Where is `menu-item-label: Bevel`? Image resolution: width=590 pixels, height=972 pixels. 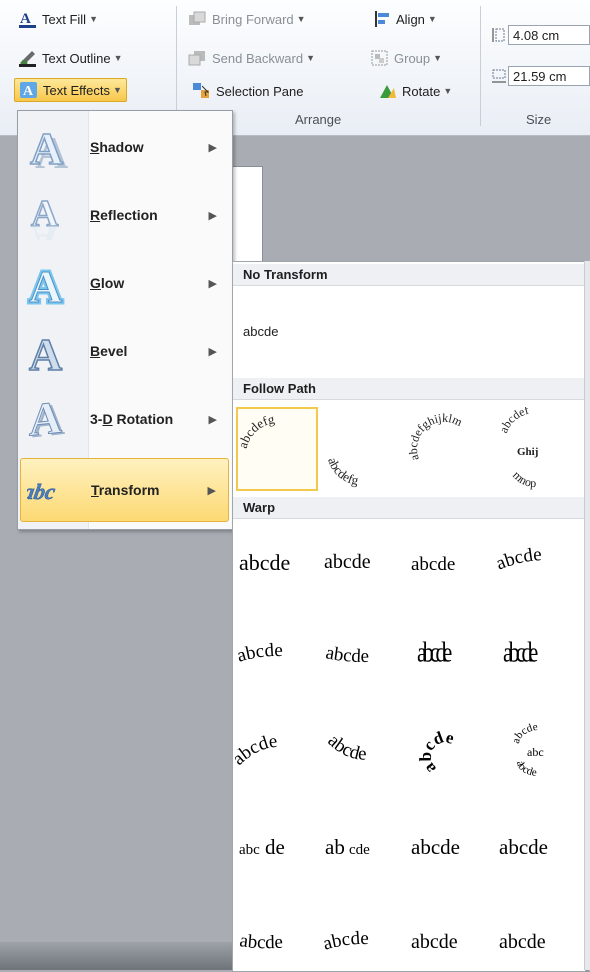 menu-item-label: Bevel is located at coordinates (109, 351).